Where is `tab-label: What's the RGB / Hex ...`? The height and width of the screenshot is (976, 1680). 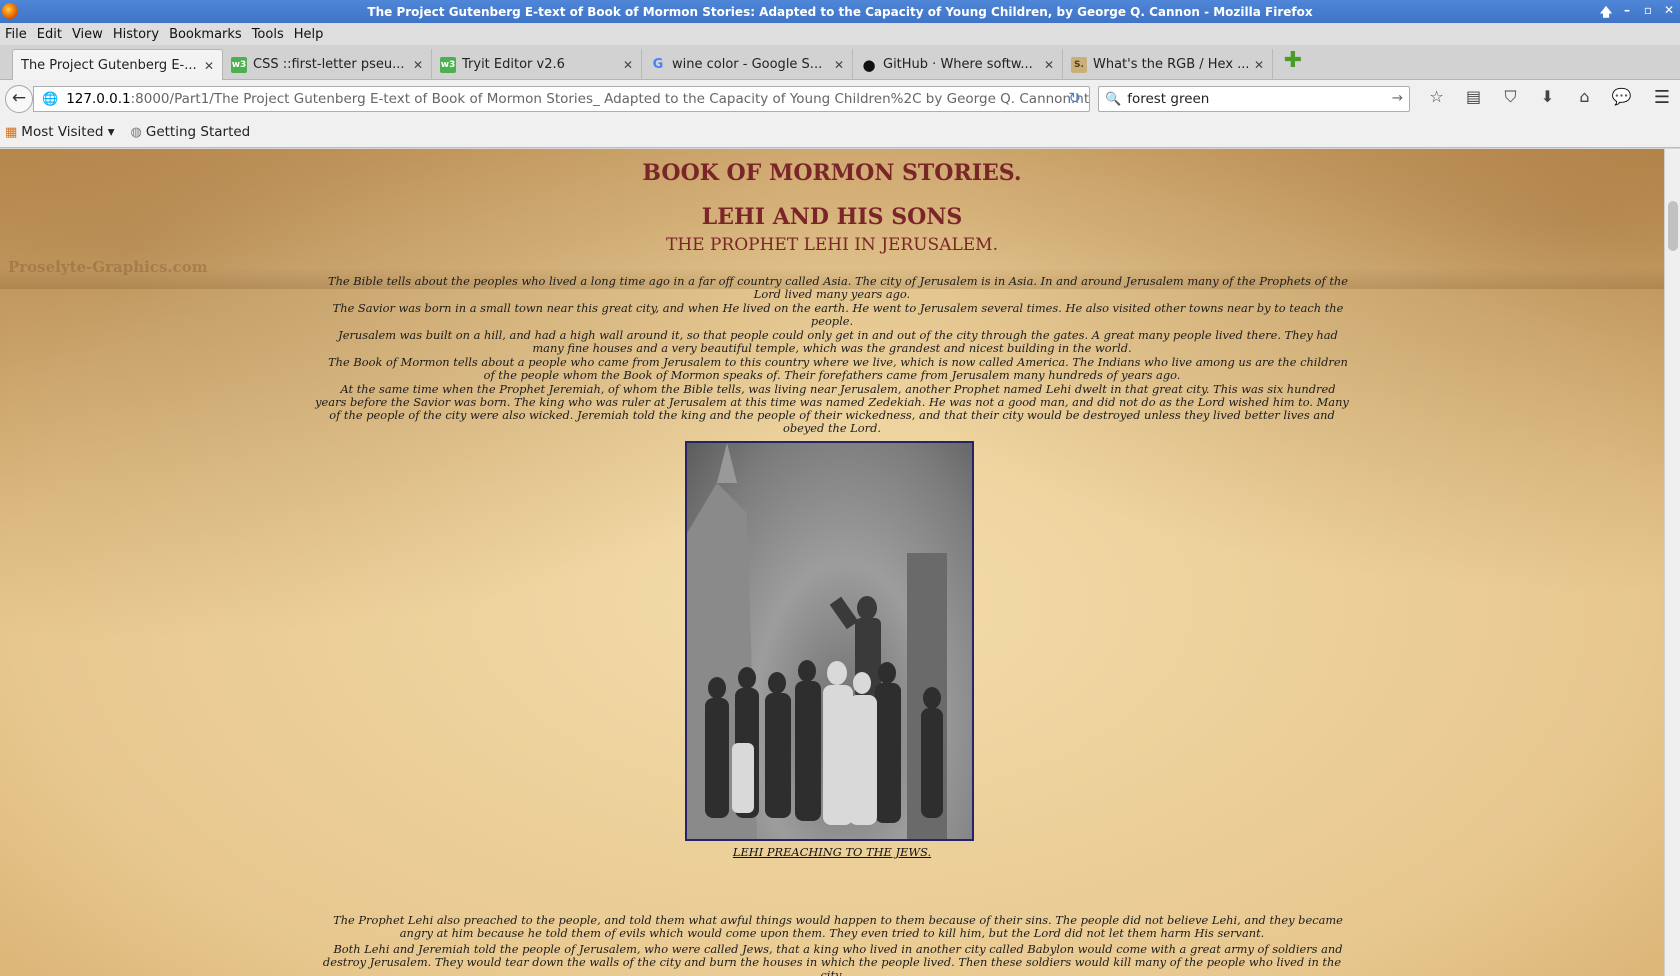
tab-label: What's the RGB / Hex ... is located at coordinates (1170, 64).